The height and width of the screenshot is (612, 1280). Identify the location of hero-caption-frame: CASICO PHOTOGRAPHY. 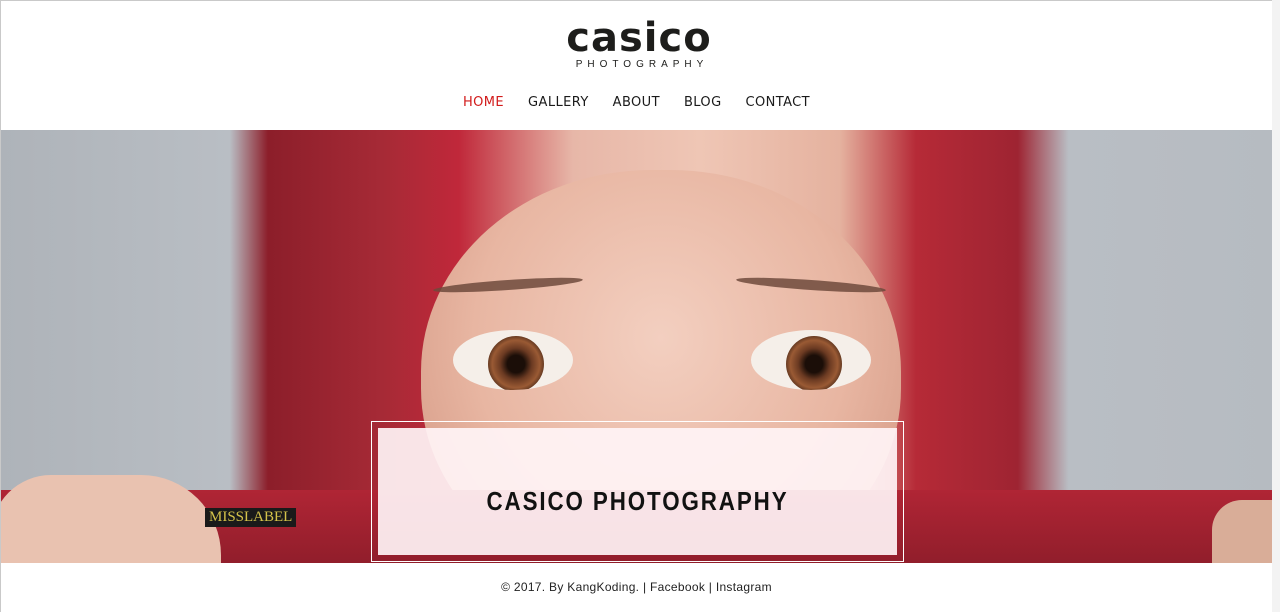
(637, 491).